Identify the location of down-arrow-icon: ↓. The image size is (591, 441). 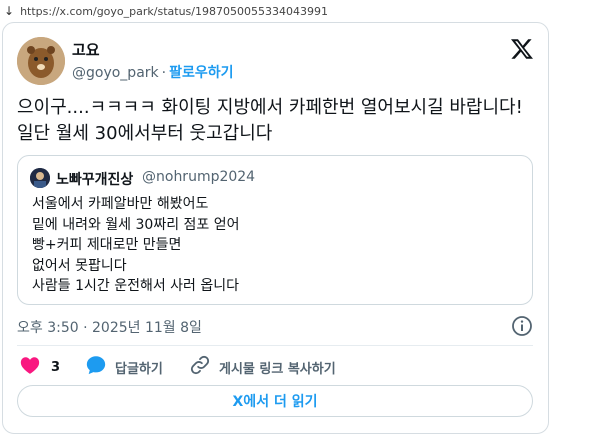
(9, 11).